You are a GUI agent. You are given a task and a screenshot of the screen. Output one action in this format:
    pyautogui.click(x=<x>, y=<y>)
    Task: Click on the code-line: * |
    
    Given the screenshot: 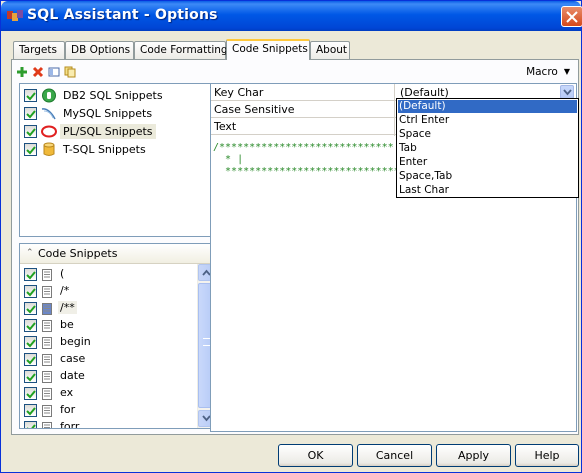 What is the action you would take?
    pyautogui.click(x=228, y=159)
    